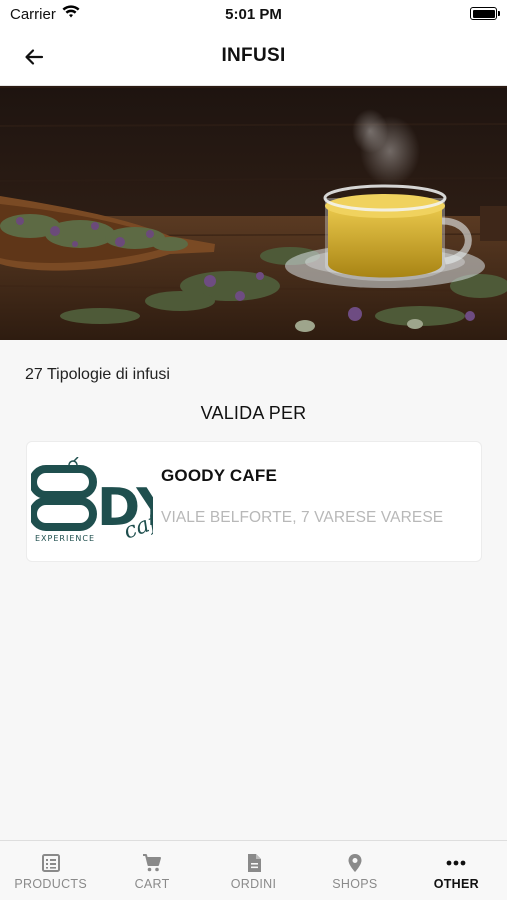 This screenshot has width=507, height=900. I want to click on tab-label: PRODUCTS, so click(50, 884).